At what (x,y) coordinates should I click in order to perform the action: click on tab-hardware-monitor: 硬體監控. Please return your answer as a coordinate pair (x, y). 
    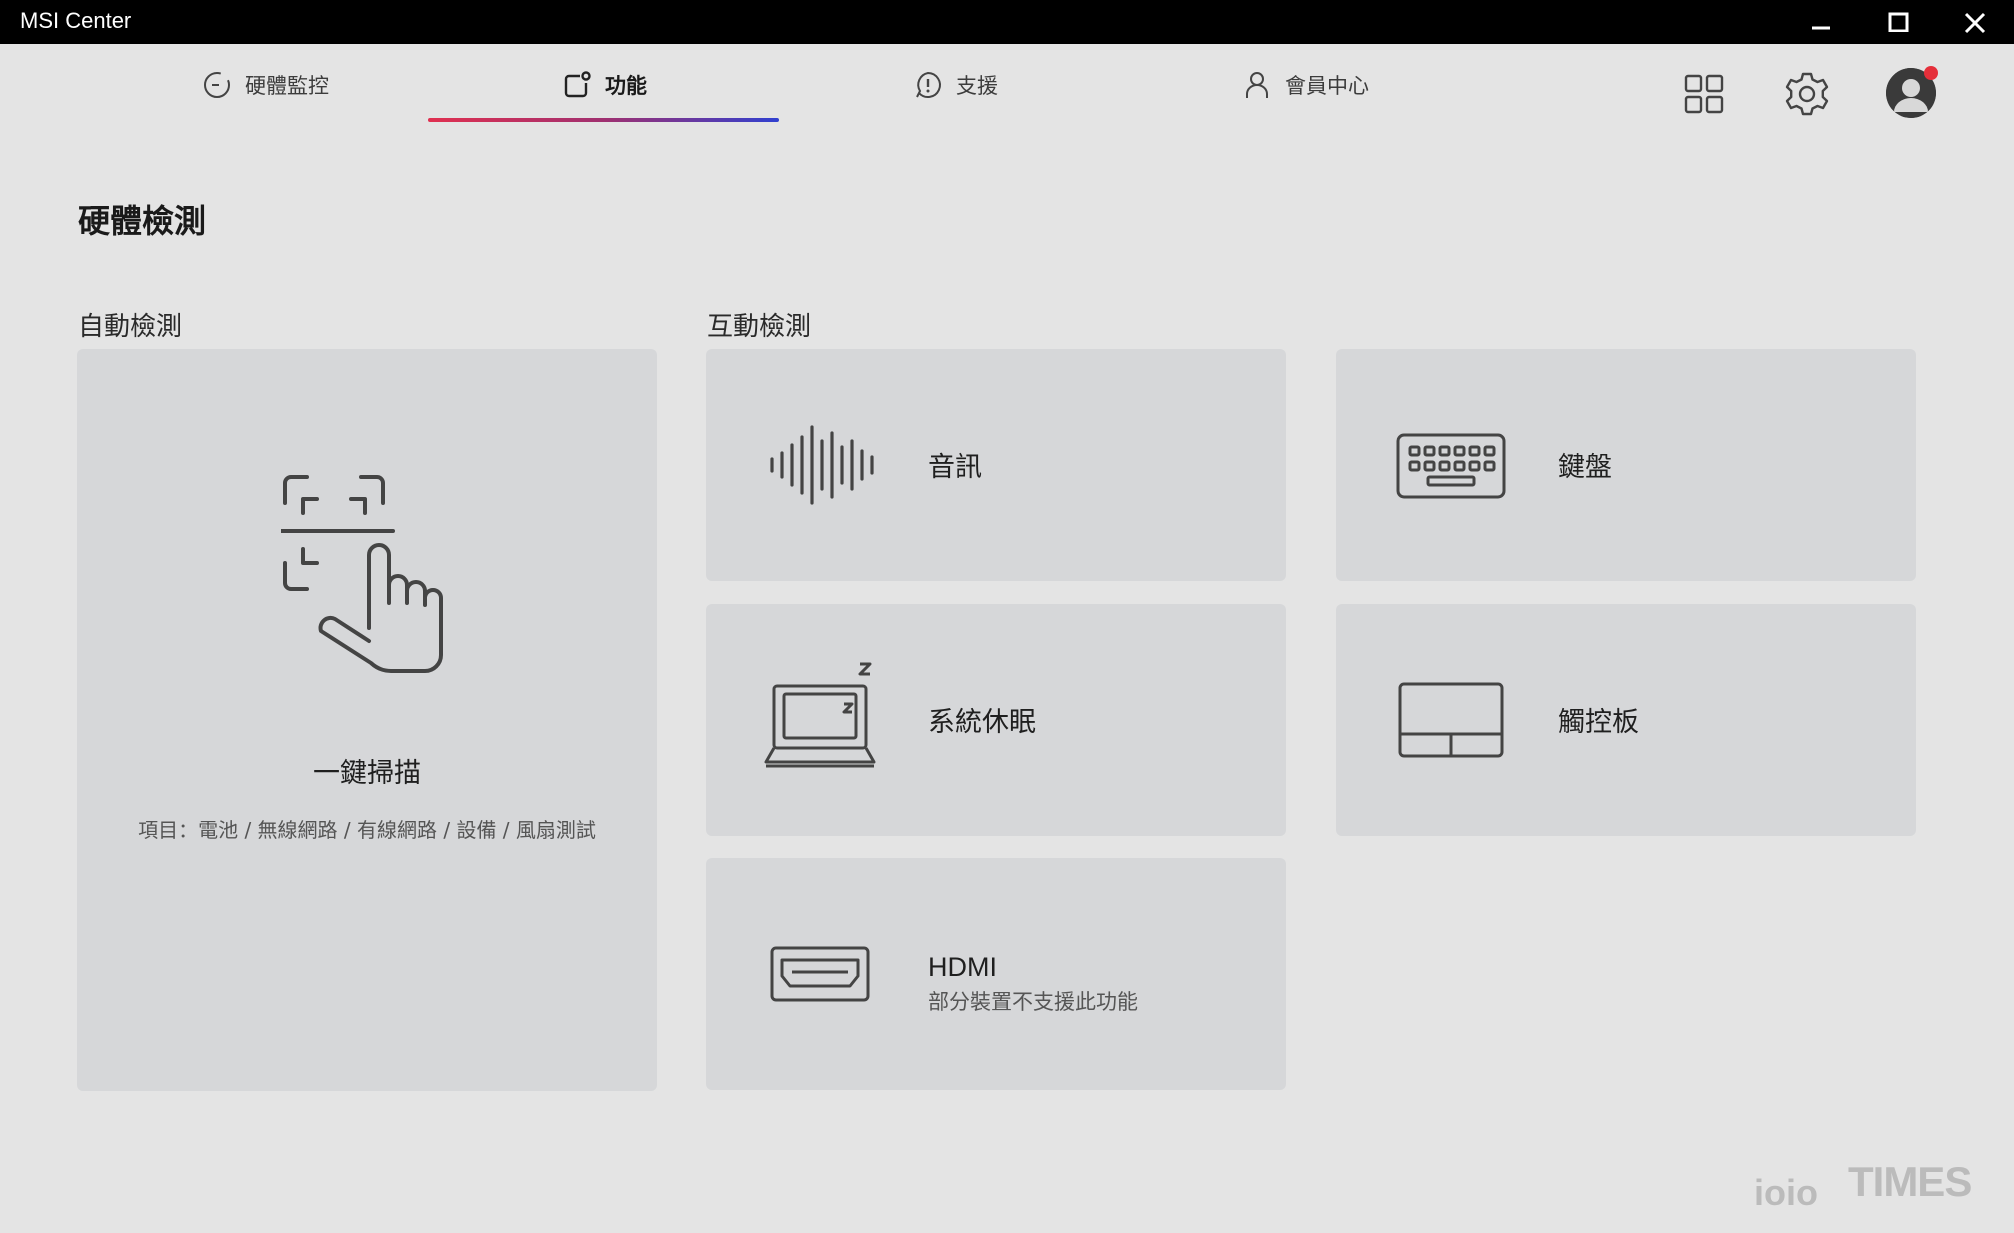
    Looking at the image, I should click on (265, 85).